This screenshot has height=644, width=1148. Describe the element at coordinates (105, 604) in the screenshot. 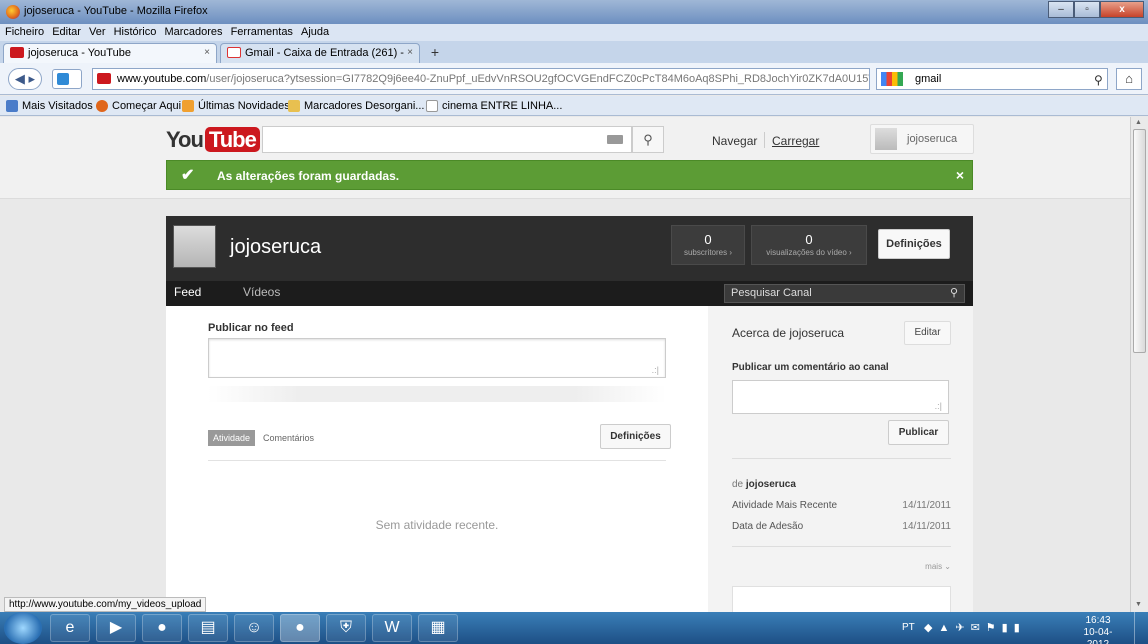

I see `status-bar-url: http://www.youtube.com/my_videos_upload` at that location.